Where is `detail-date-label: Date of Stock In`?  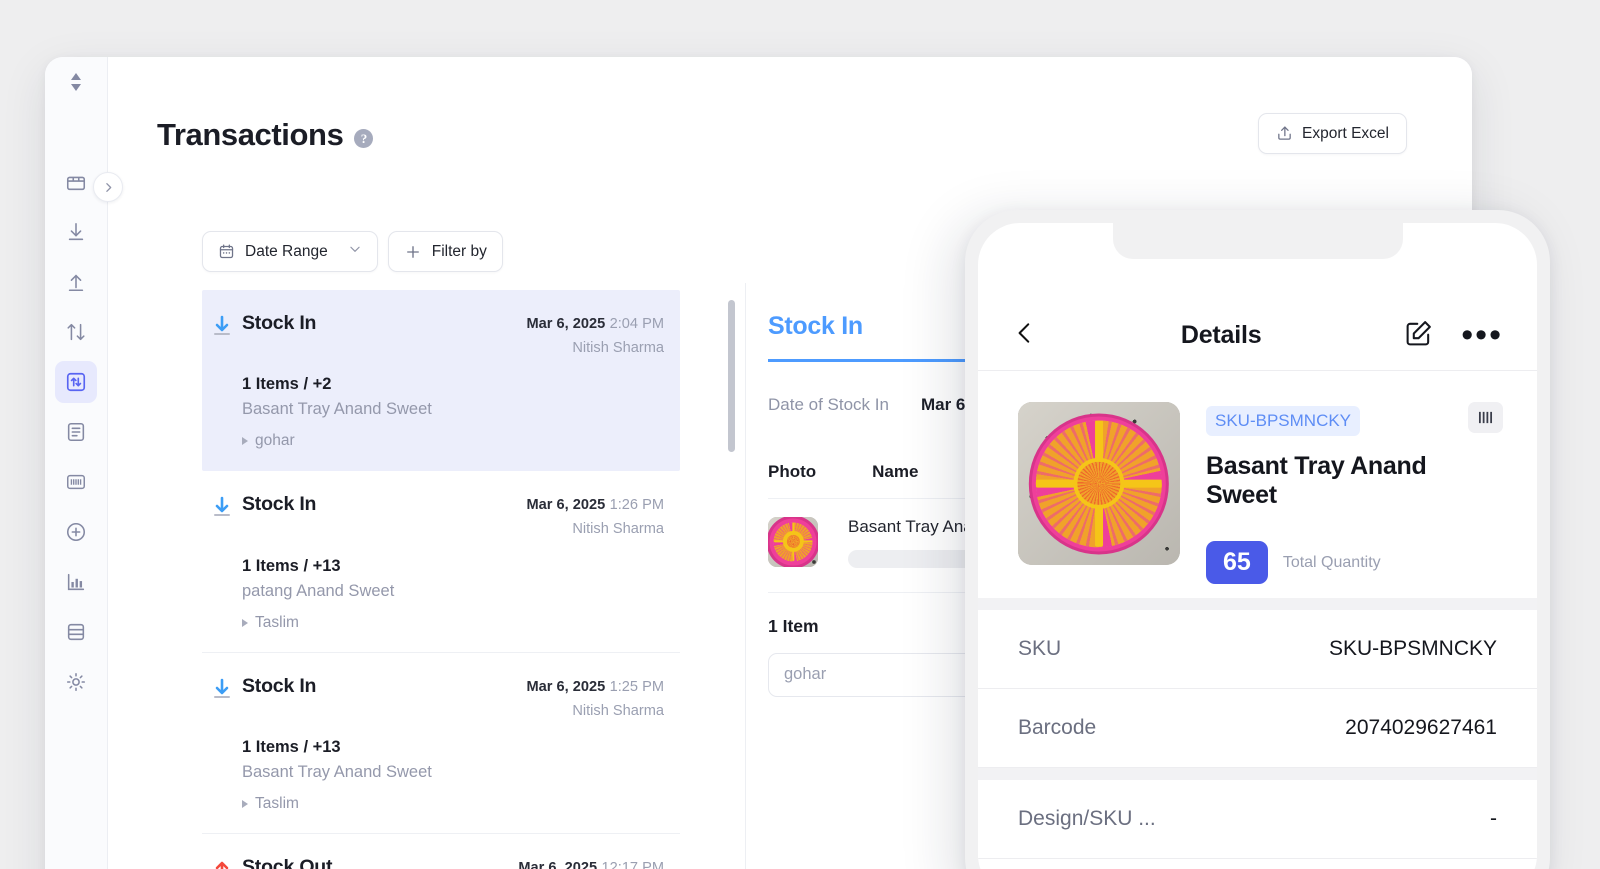 detail-date-label: Date of Stock In is located at coordinates (828, 404).